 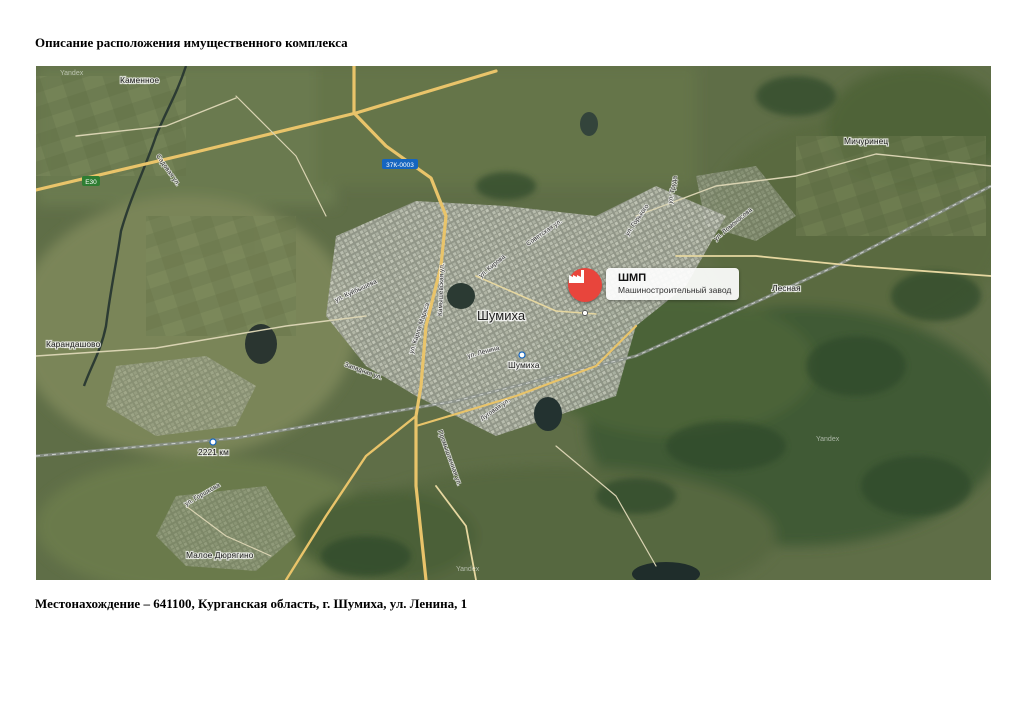 What do you see at coordinates (585, 285) in the screenshot?
I see `poi-marker` at bounding box center [585, 285].